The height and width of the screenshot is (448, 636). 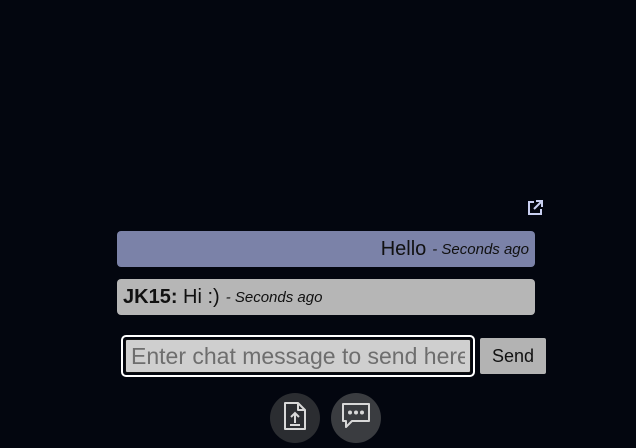 I want to click on chat-input-wrapper, so click(x=298, y=356).